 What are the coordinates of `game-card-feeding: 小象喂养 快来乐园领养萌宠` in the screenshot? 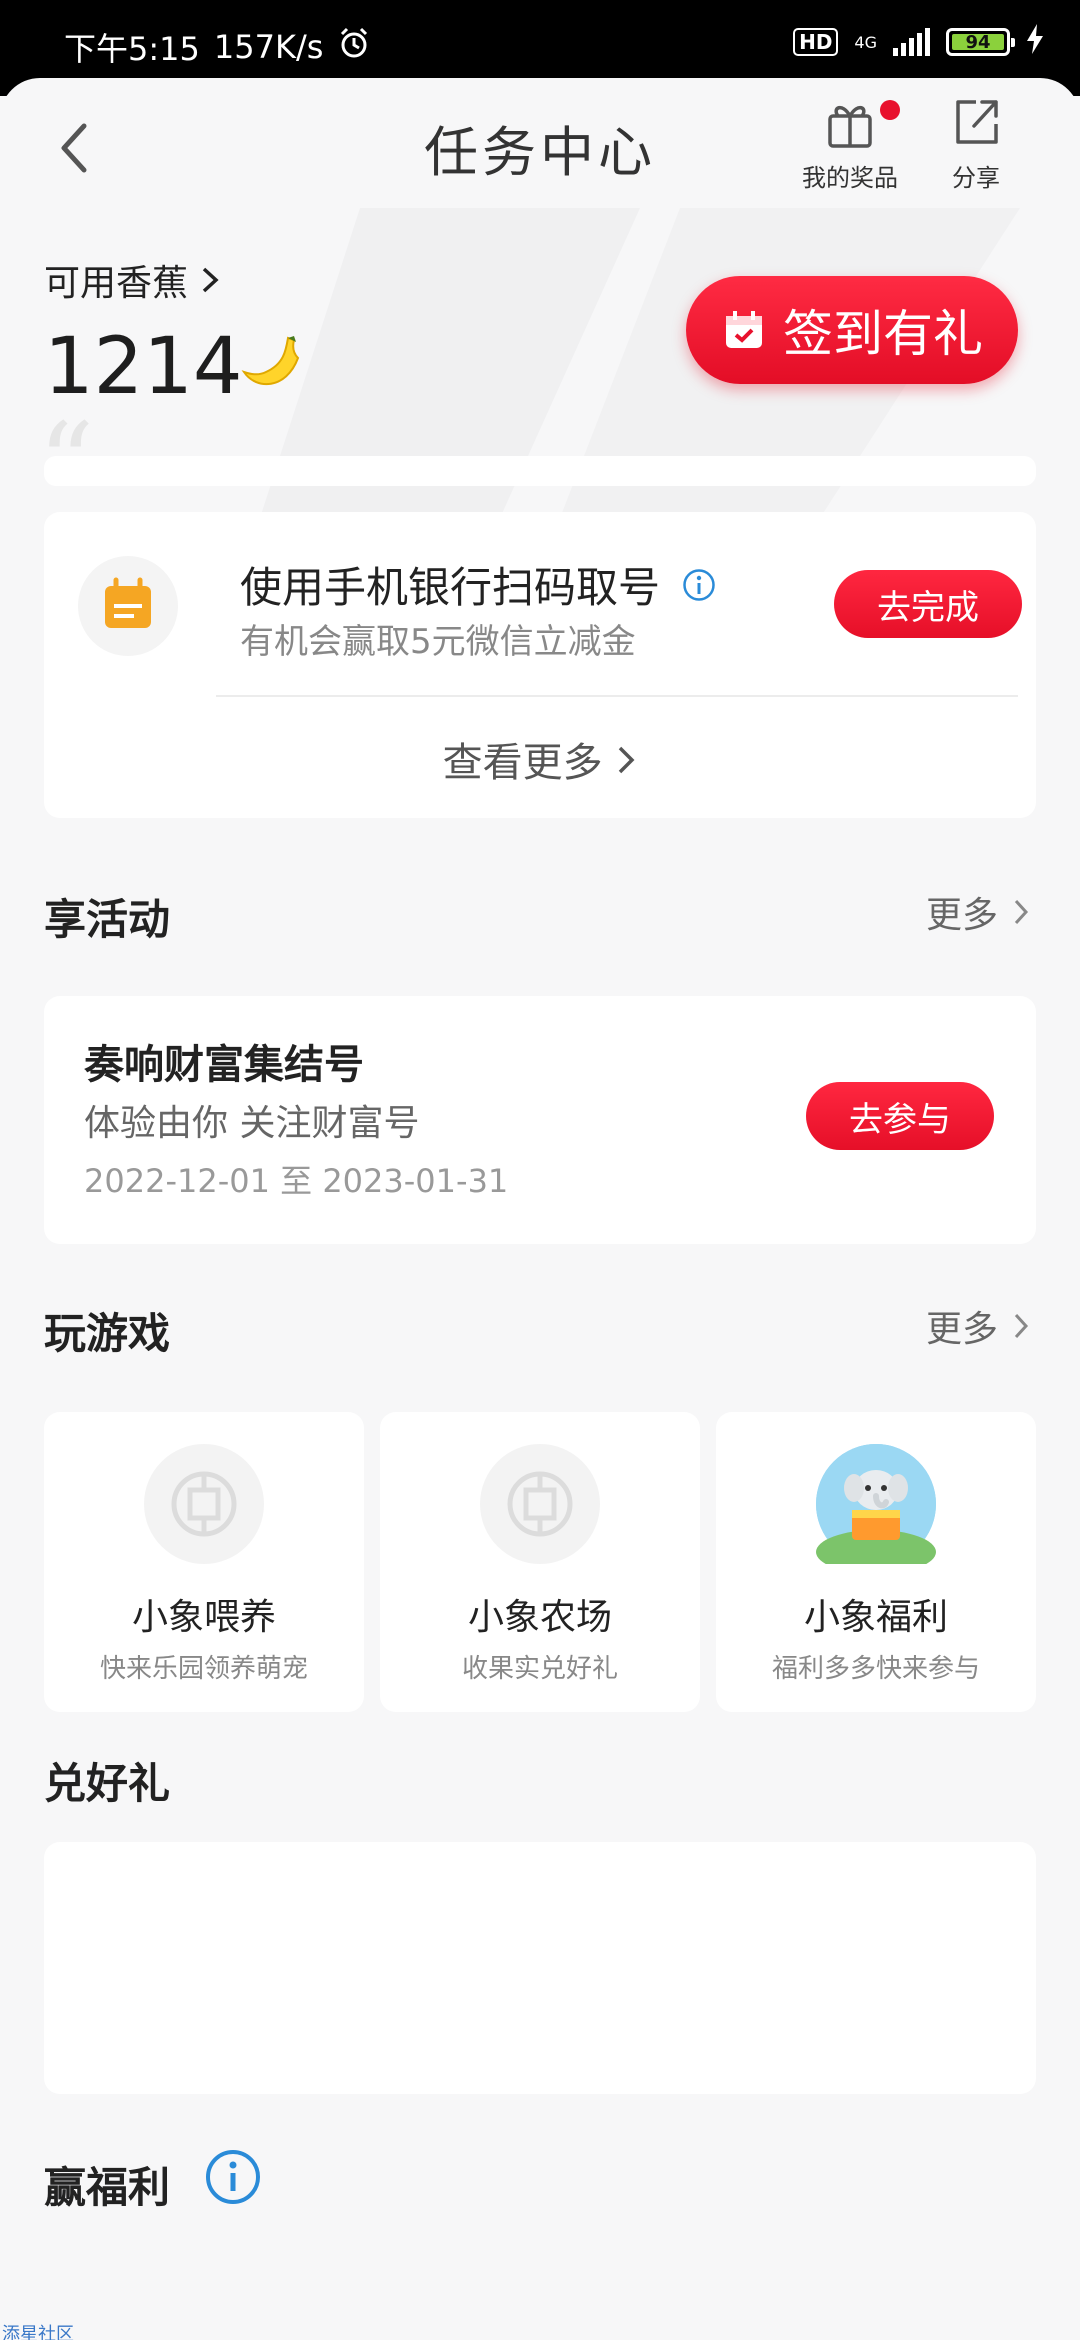 It's located at (204, 1562).